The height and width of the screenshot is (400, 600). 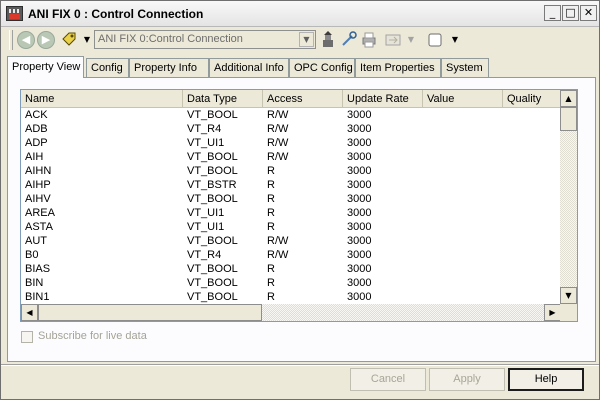 I want to click on cell-name: AIH, so click(x=34, y=157).